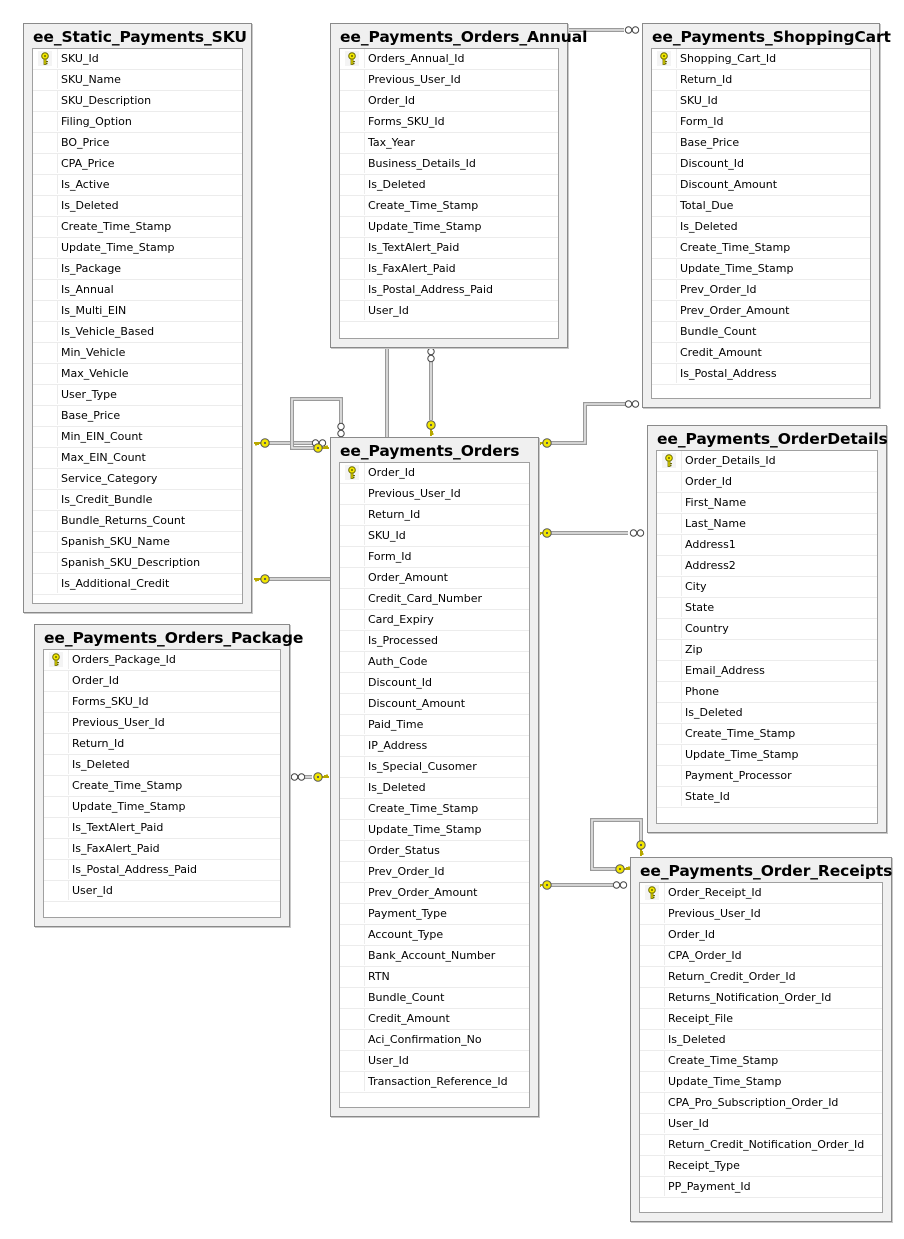 The image size is (904, 1239). I want to click on column-row: Forms_SKU_Id, so click(449, 122).